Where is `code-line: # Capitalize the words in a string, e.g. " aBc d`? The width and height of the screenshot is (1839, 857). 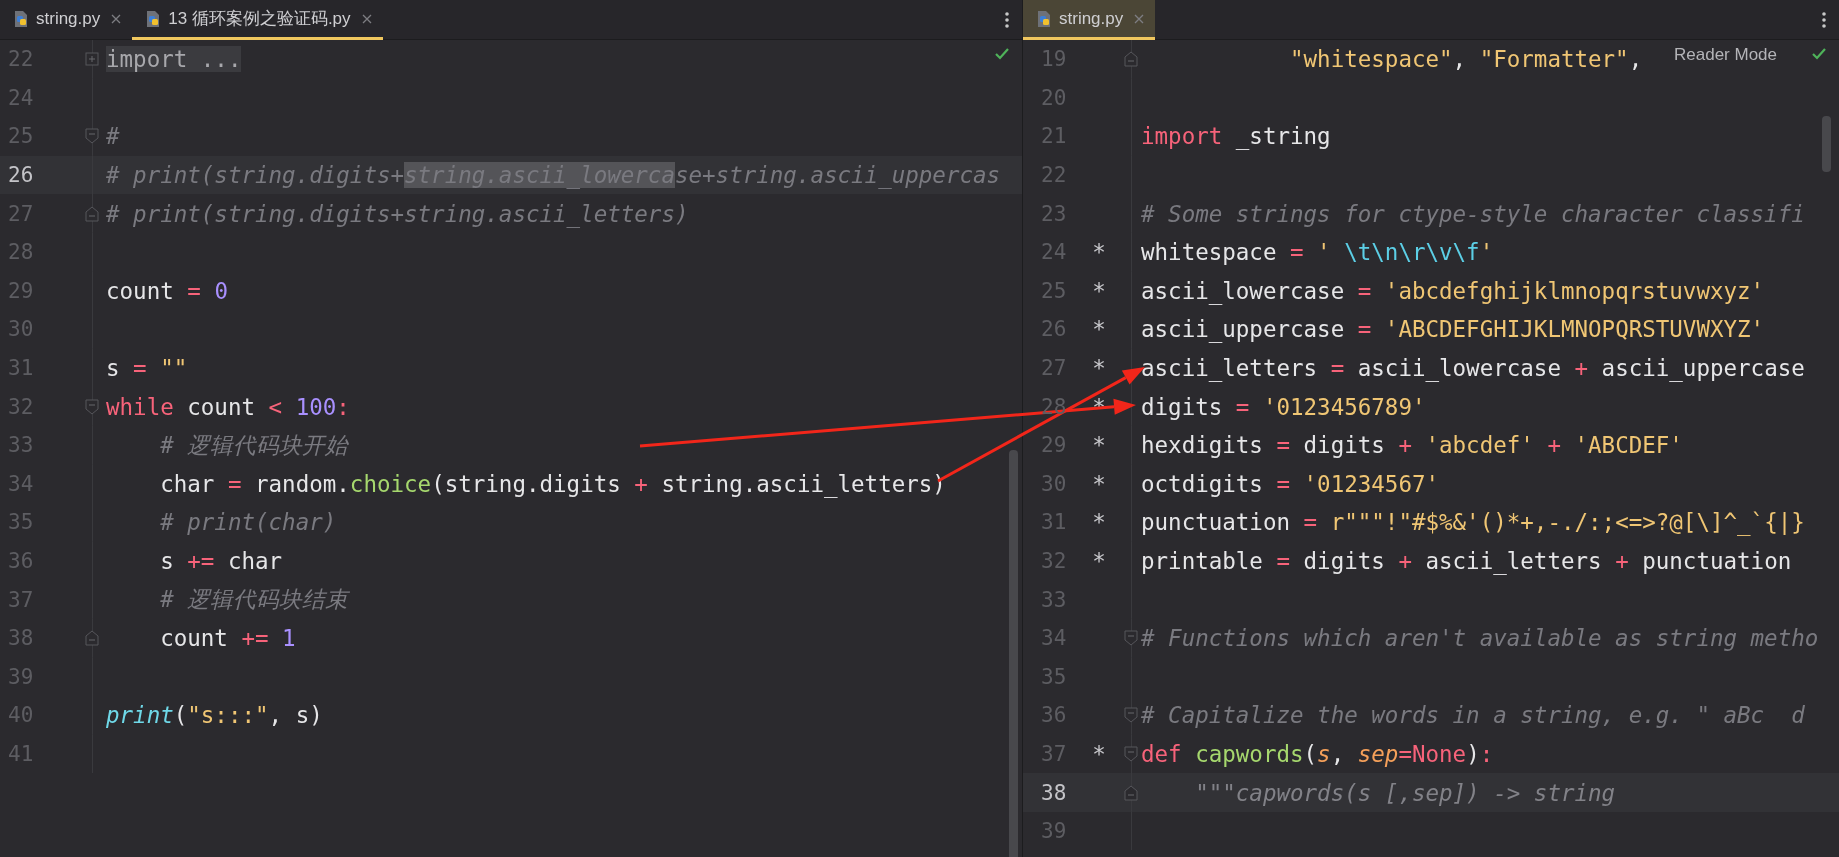
code-line: # Capitalize the words in a string, e.g. " aBc d is located at coordinates (1473, 715).